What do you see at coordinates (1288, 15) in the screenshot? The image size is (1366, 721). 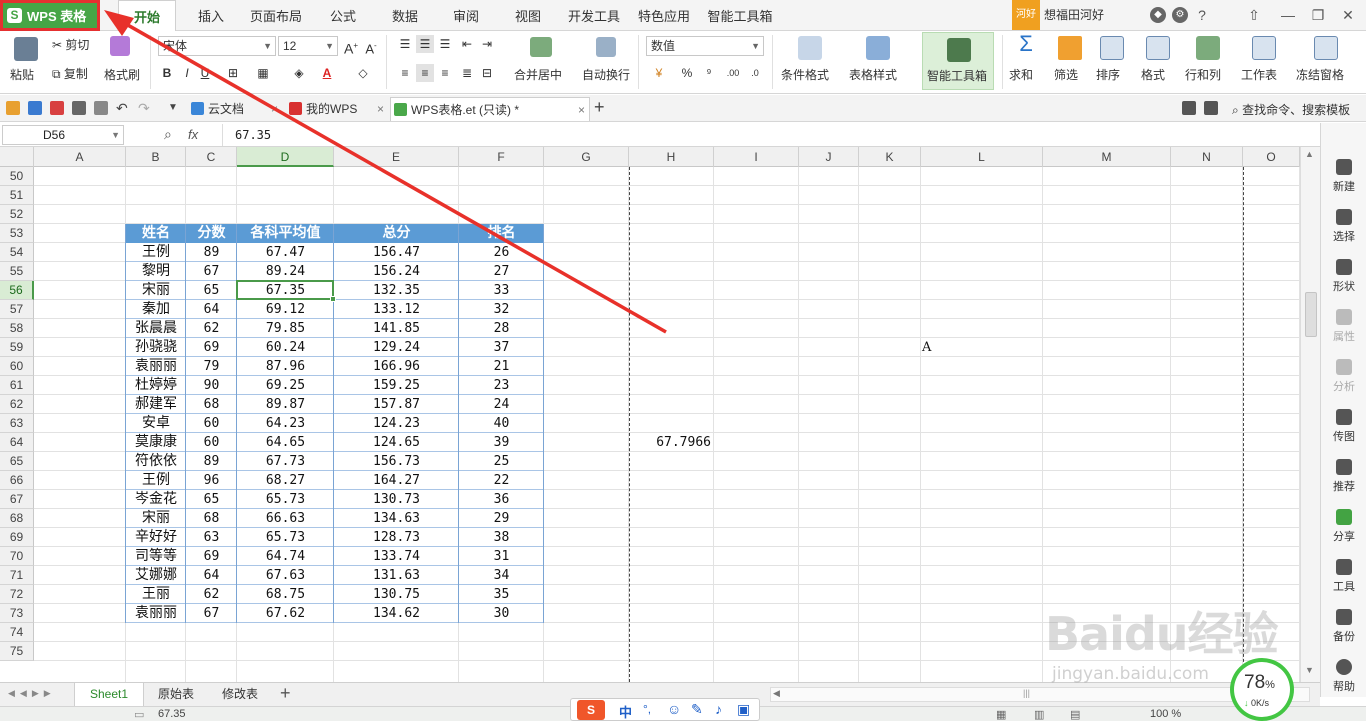 I see `minimize-button: —` at bounding box center [1288, 15].